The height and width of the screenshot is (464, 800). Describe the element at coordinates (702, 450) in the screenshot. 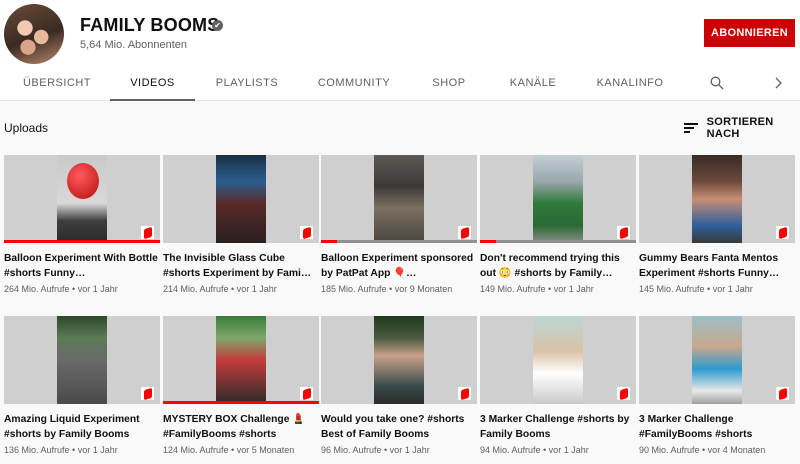

I see `video-meta: 90 Mio. Aufrufe • vor 4 Monaten` at that location.